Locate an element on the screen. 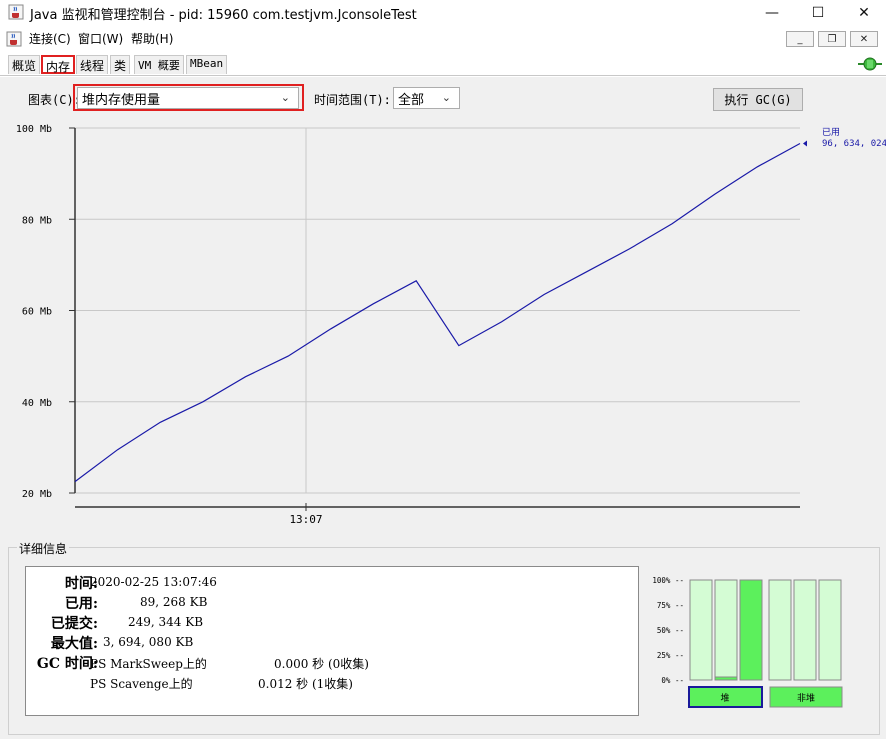  minimize-button: — is located at coordinates (772, 13).